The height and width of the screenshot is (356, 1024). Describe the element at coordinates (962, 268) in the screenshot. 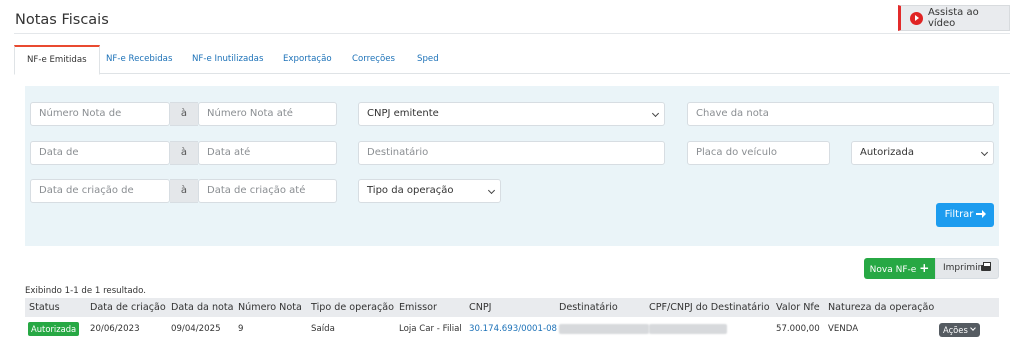

I see `print-label: Imprimir` at that location.